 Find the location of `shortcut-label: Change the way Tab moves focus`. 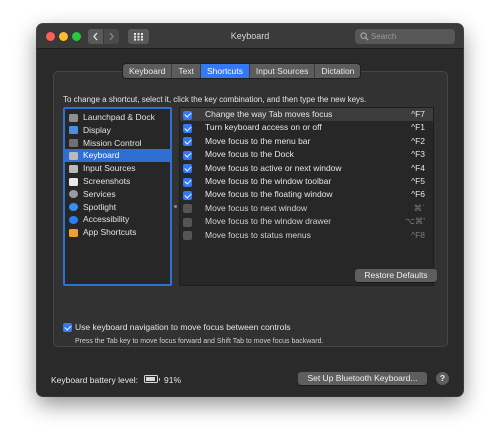

shortcut-label: Change the way Tab moves focus is located at coordinates (269, 114).